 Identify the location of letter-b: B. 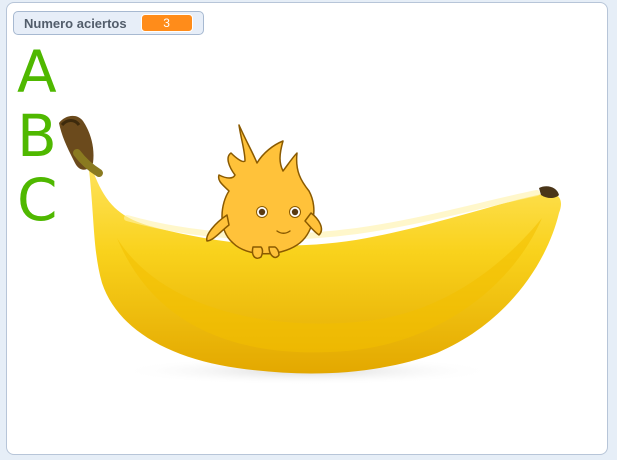
(37, 137).